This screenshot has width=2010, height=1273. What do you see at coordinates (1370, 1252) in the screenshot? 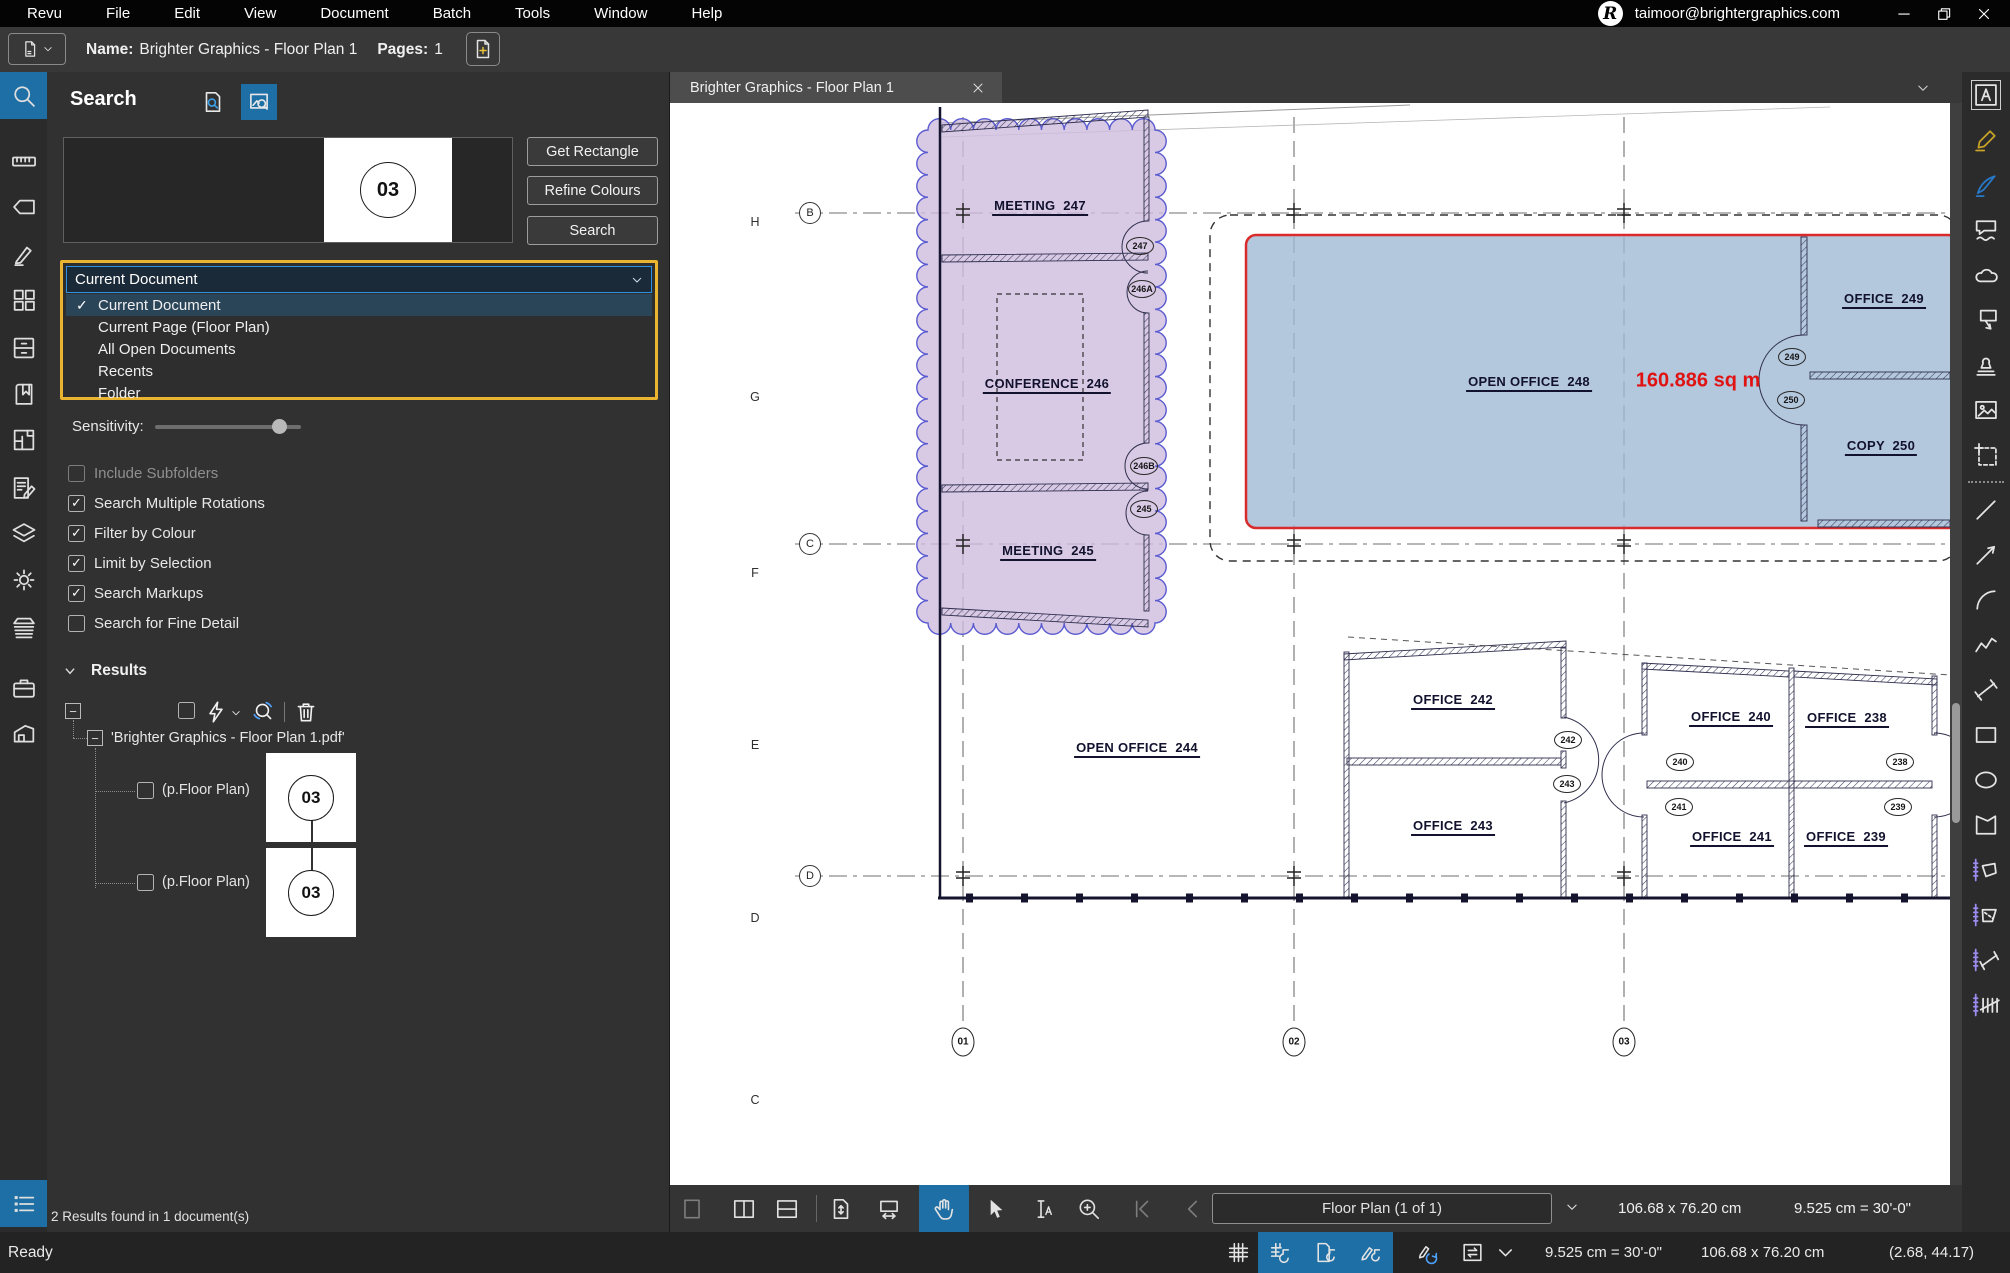
I see `snap-to-markup-icon` at bounding box center [1370, 1252].